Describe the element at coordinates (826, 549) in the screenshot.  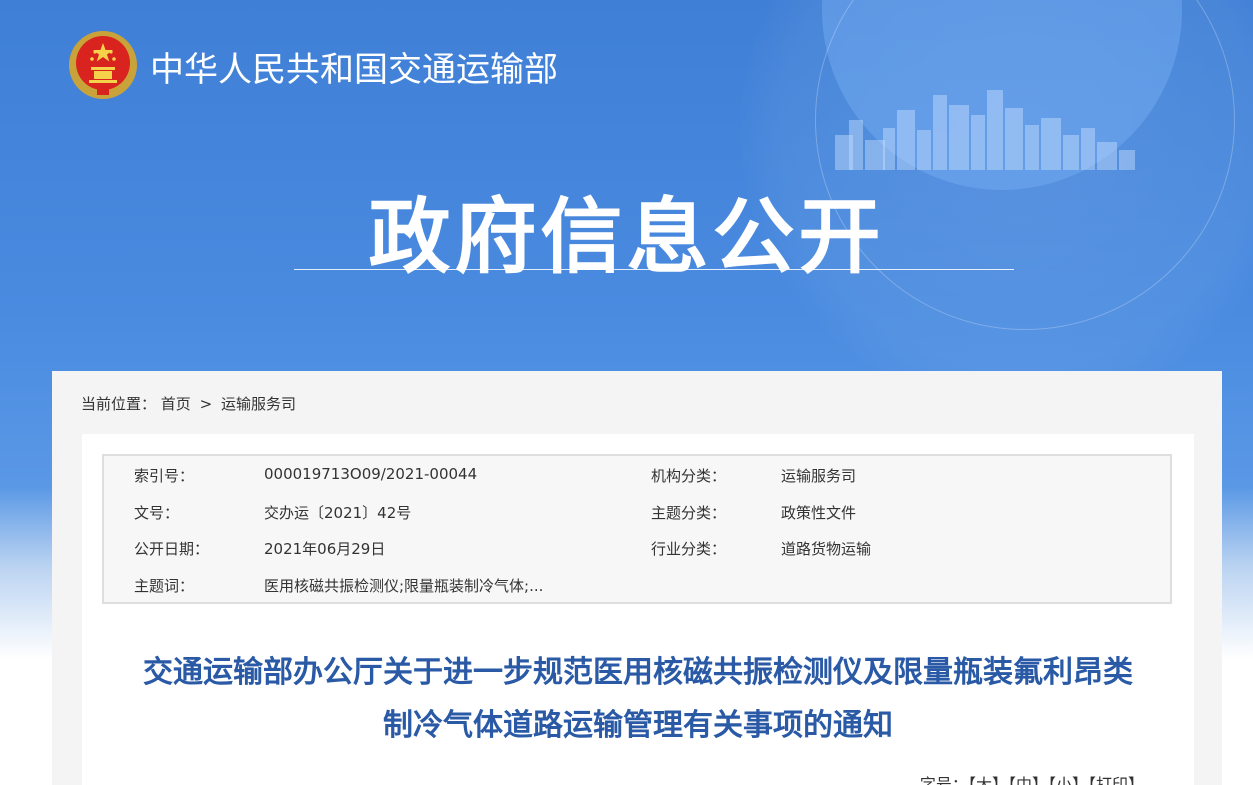
I see `industry-value: 道路货物运输` at that location.